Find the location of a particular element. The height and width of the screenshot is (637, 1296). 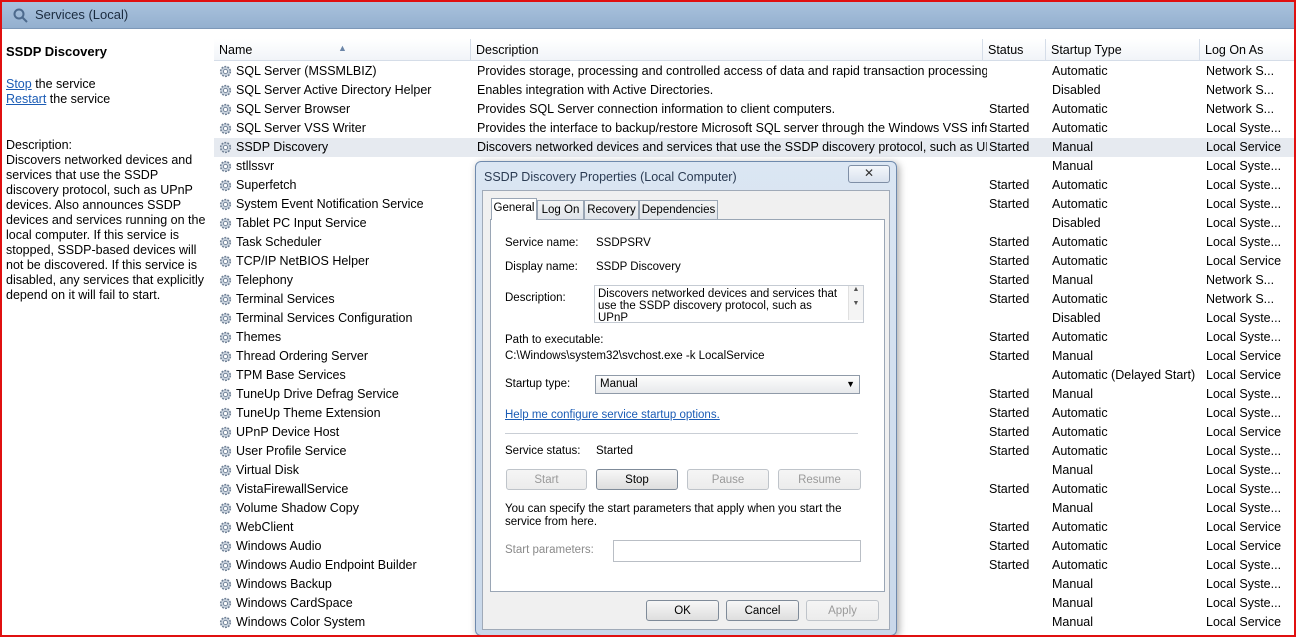

service-name-value: SSDPSRV is located at coordinates (623, 243).